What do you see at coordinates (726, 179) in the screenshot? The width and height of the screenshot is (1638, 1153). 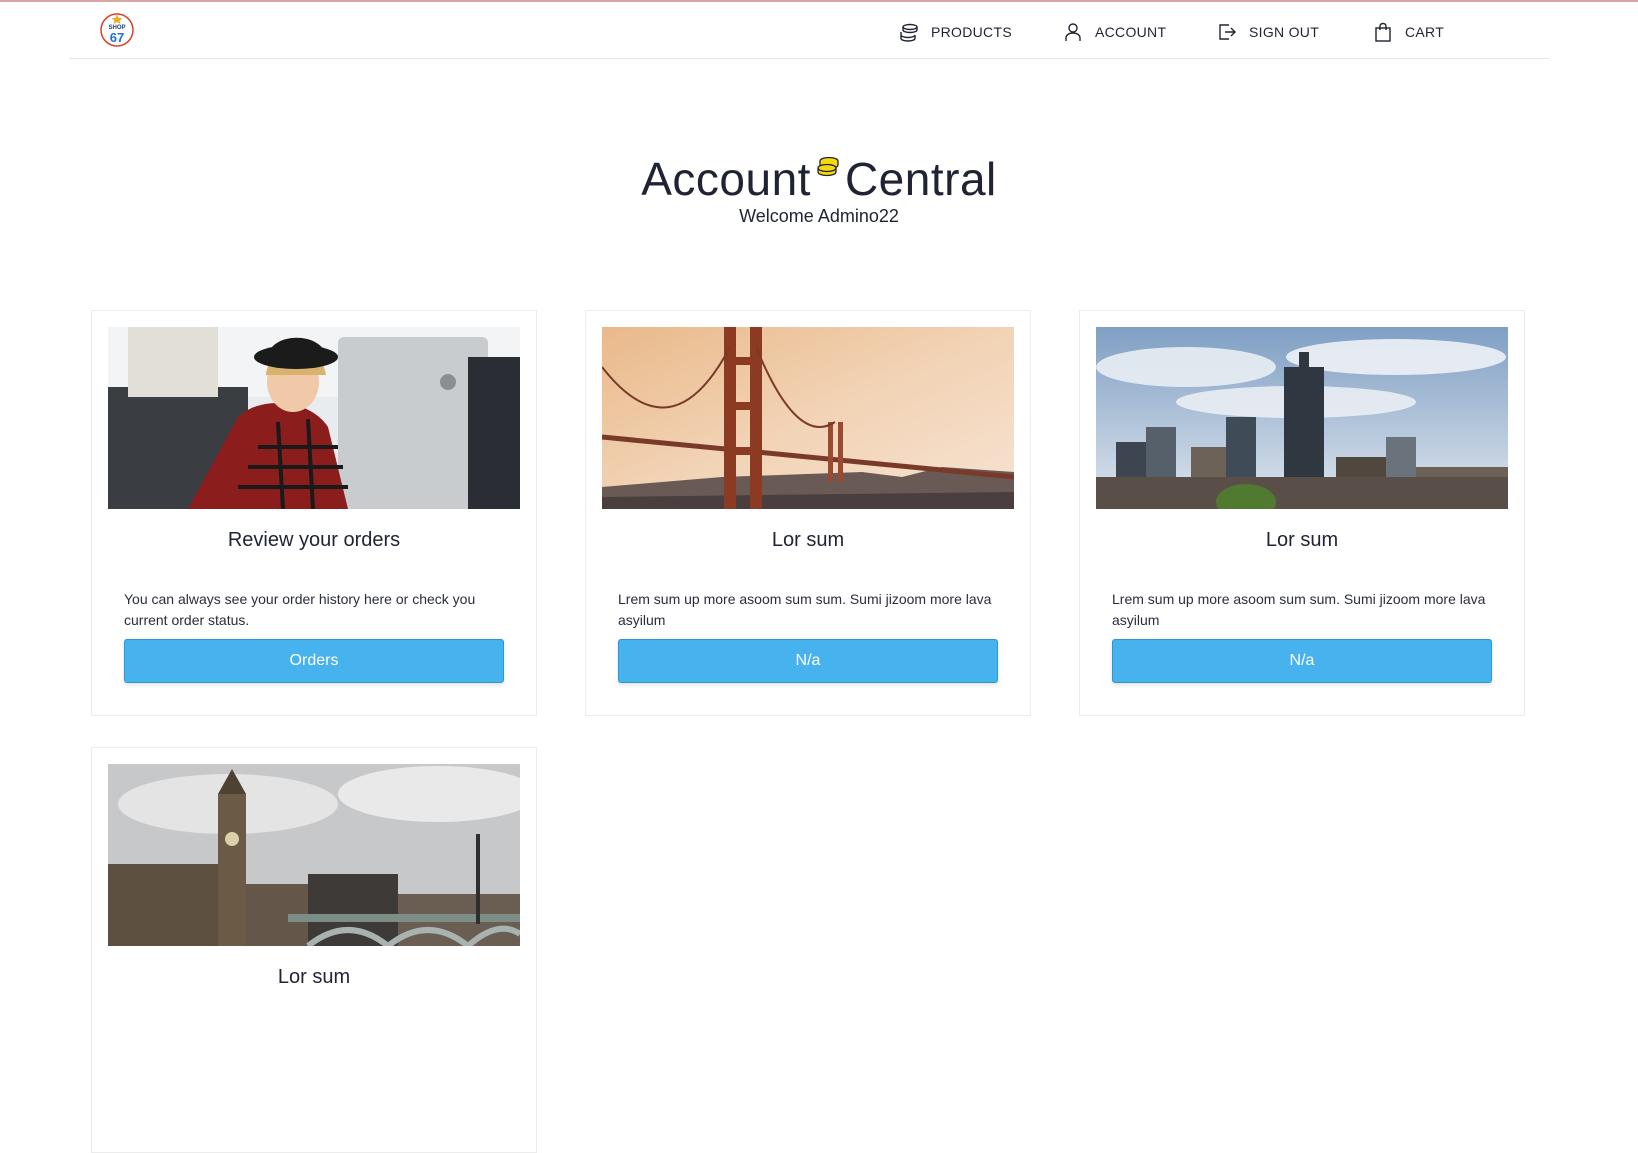 I see `page-title-left: Account` at bounding box center [726, 179].